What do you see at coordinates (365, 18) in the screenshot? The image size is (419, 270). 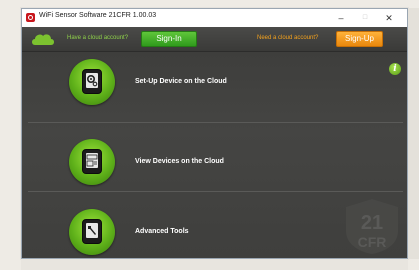 I see `maximize-button: □` at bounding box center [365, 18].